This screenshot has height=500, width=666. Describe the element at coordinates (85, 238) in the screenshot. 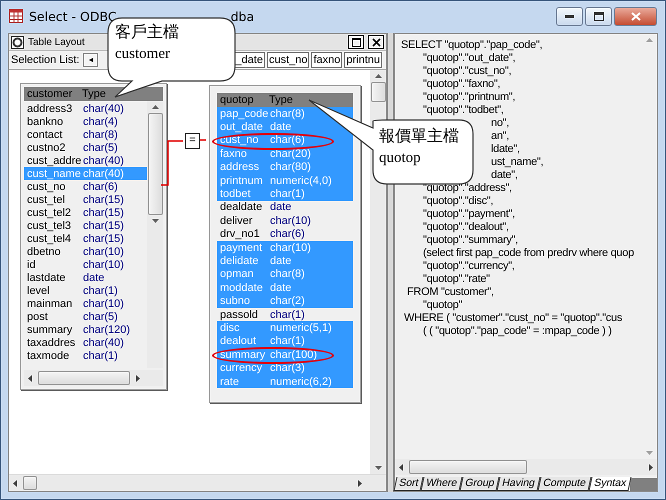

I see `column-row: cust_tel4 char(15)` at that location.